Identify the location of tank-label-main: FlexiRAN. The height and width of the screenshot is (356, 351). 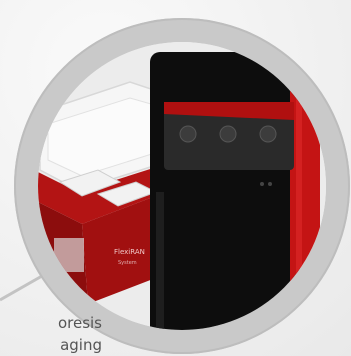
(129, 252).